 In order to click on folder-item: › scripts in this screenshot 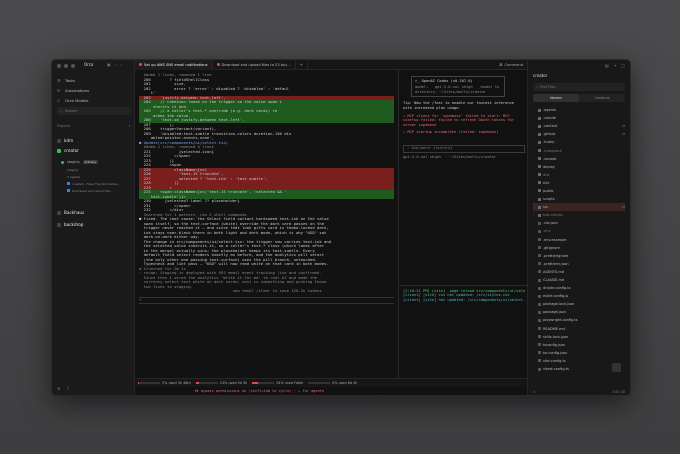, I will do `click(579, 199)`.